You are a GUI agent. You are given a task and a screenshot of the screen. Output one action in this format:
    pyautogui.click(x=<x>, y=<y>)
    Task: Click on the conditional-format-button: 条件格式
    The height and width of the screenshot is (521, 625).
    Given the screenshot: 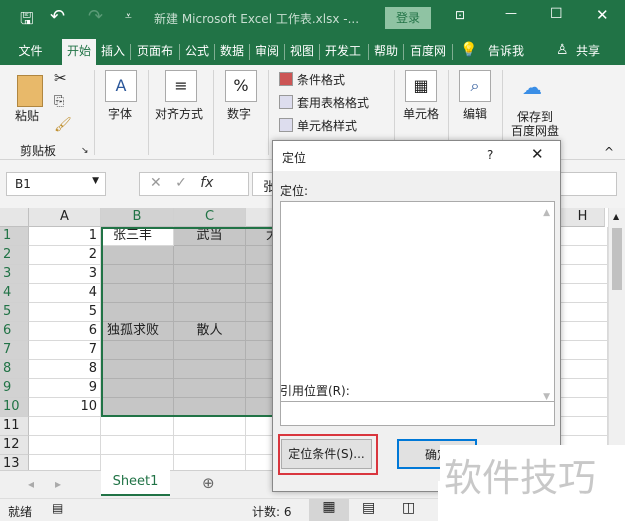 What is the action you would take?
    pyautogui.click(x=321, y=79)
    